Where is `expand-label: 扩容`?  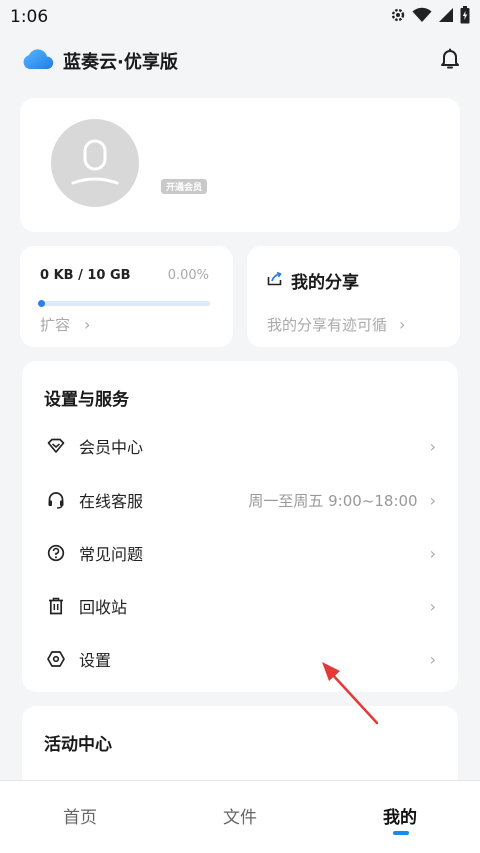
expand-label: 扩容 is located at coordinates (55, 325).